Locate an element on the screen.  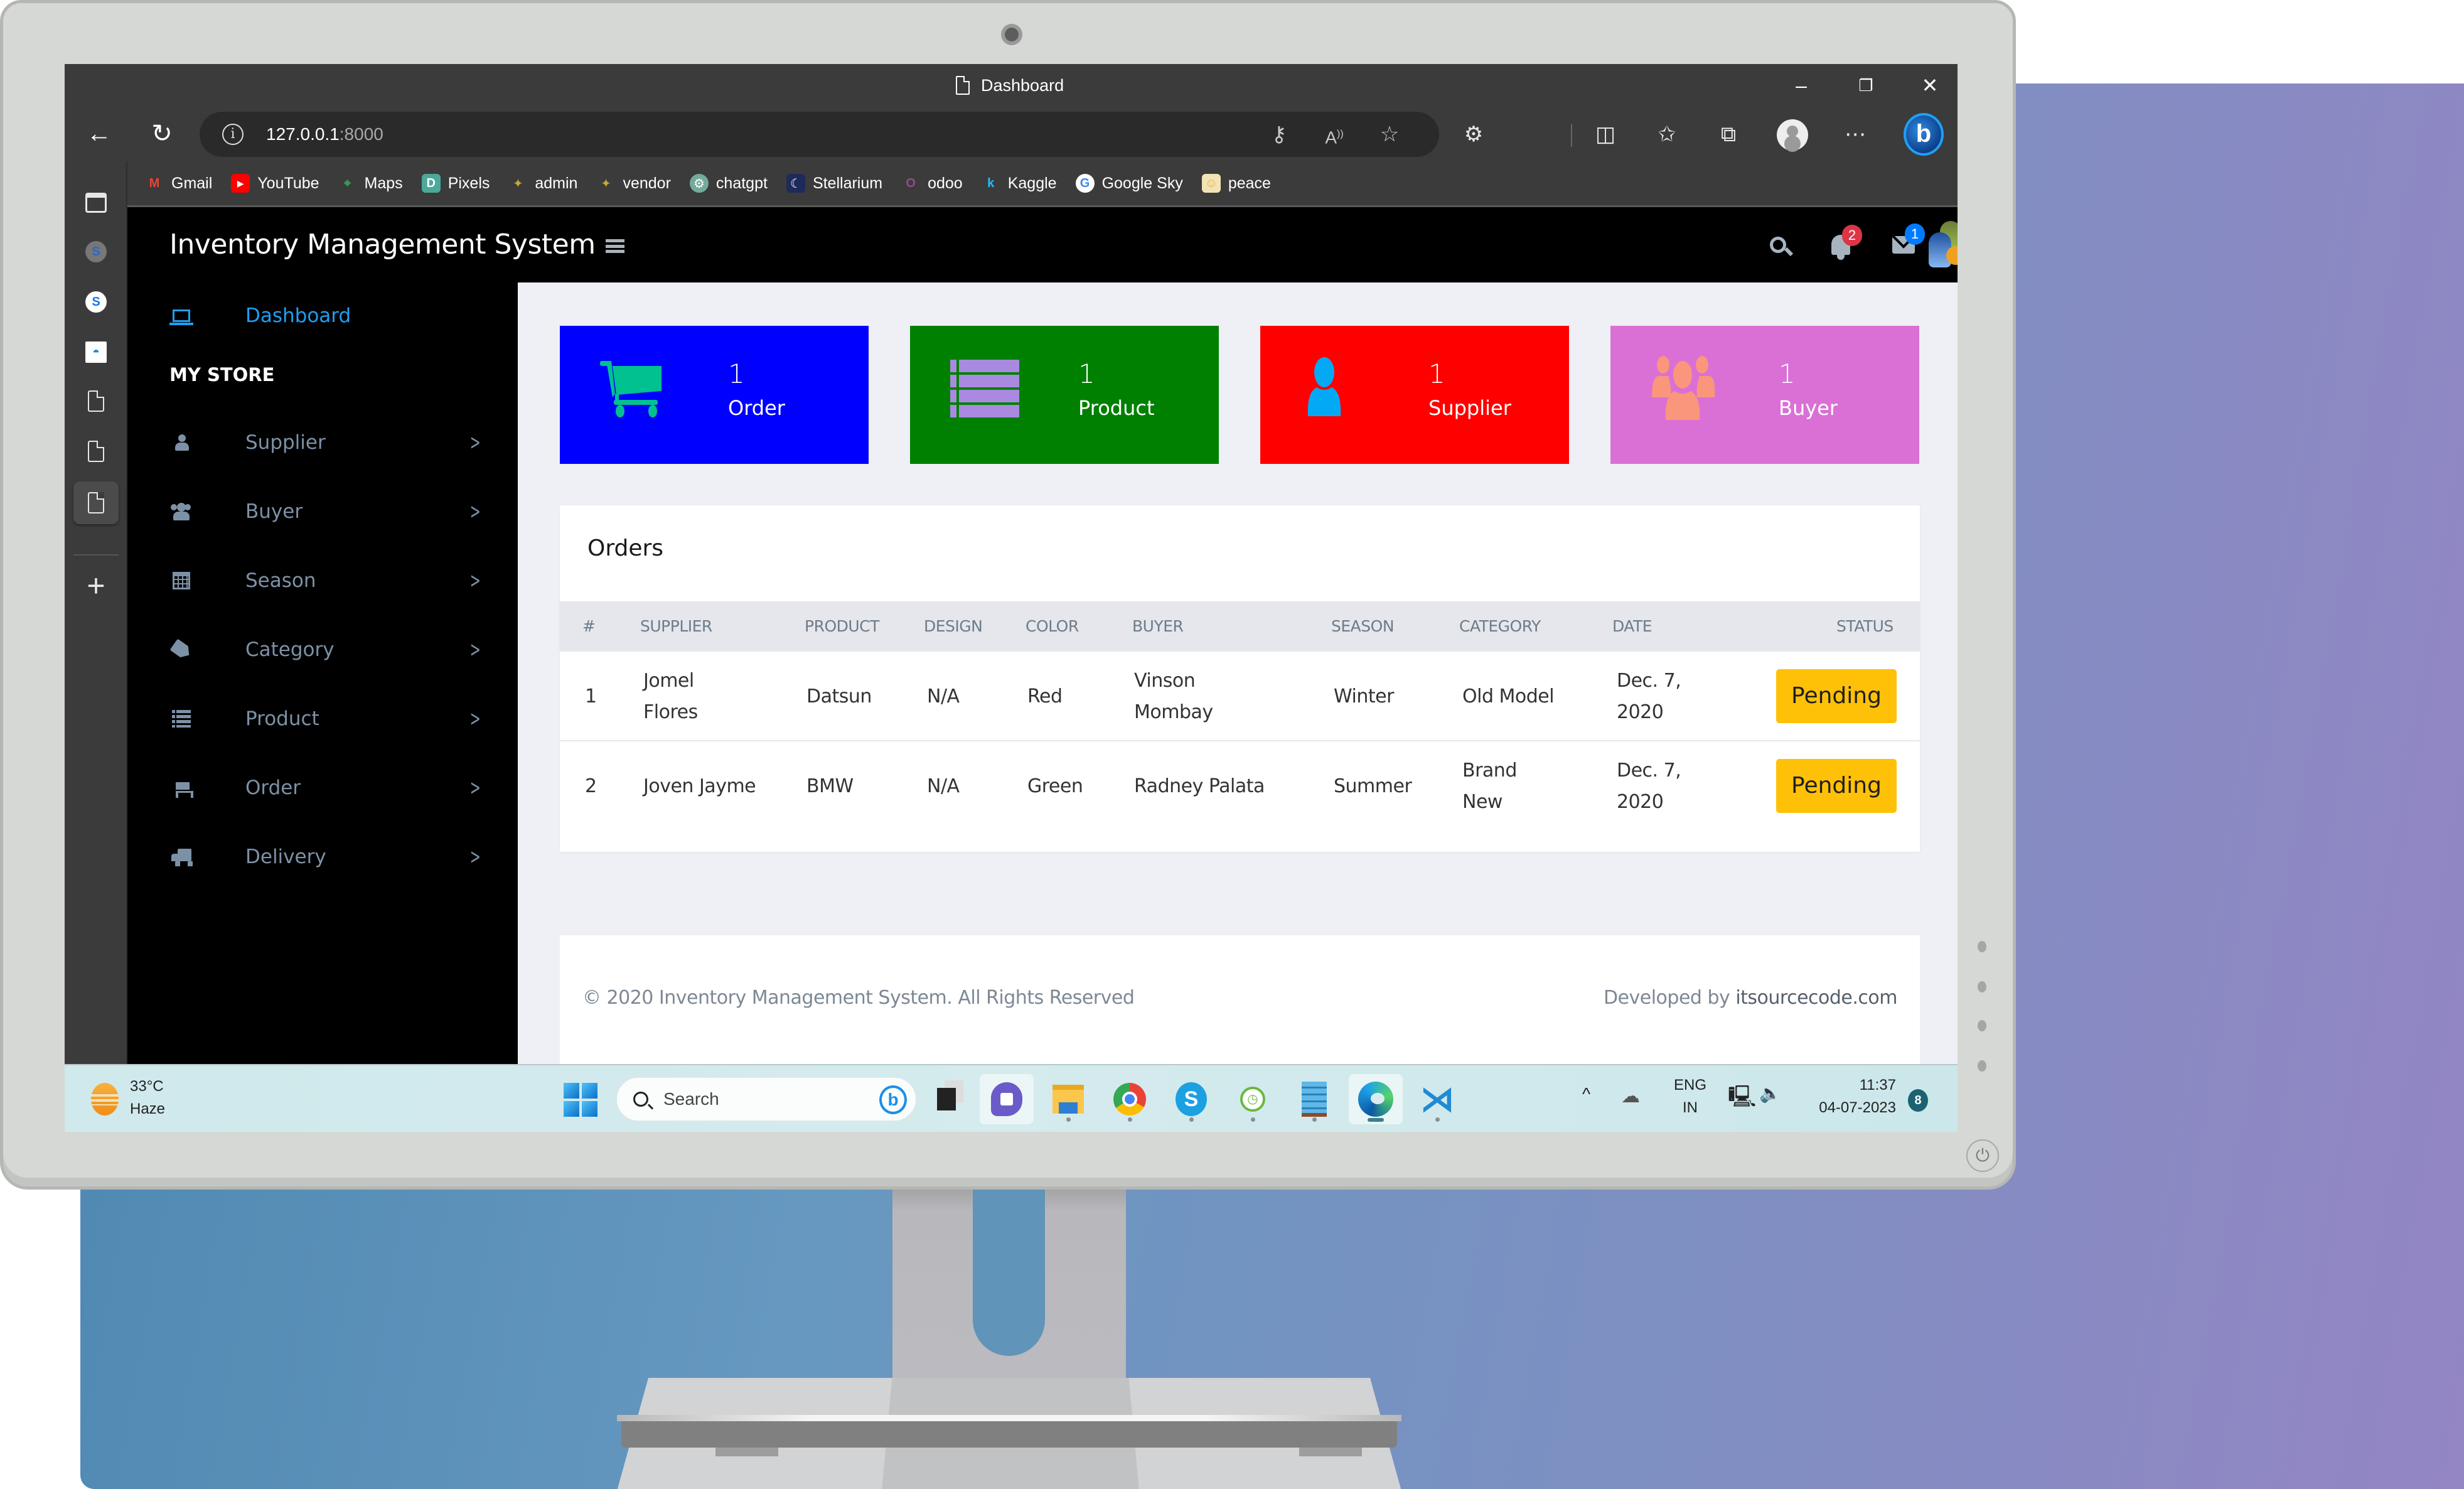
tab-dashboard-active is located at coordinates (96, 503).